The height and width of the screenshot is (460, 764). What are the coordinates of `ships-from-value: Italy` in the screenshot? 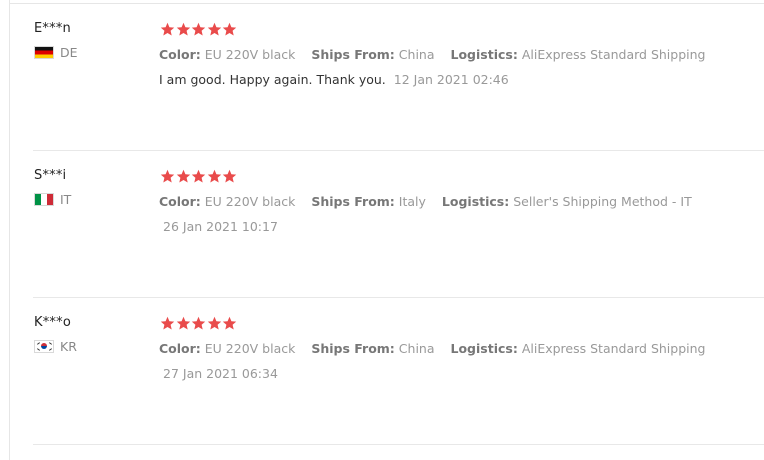 It's located at (412, 201).